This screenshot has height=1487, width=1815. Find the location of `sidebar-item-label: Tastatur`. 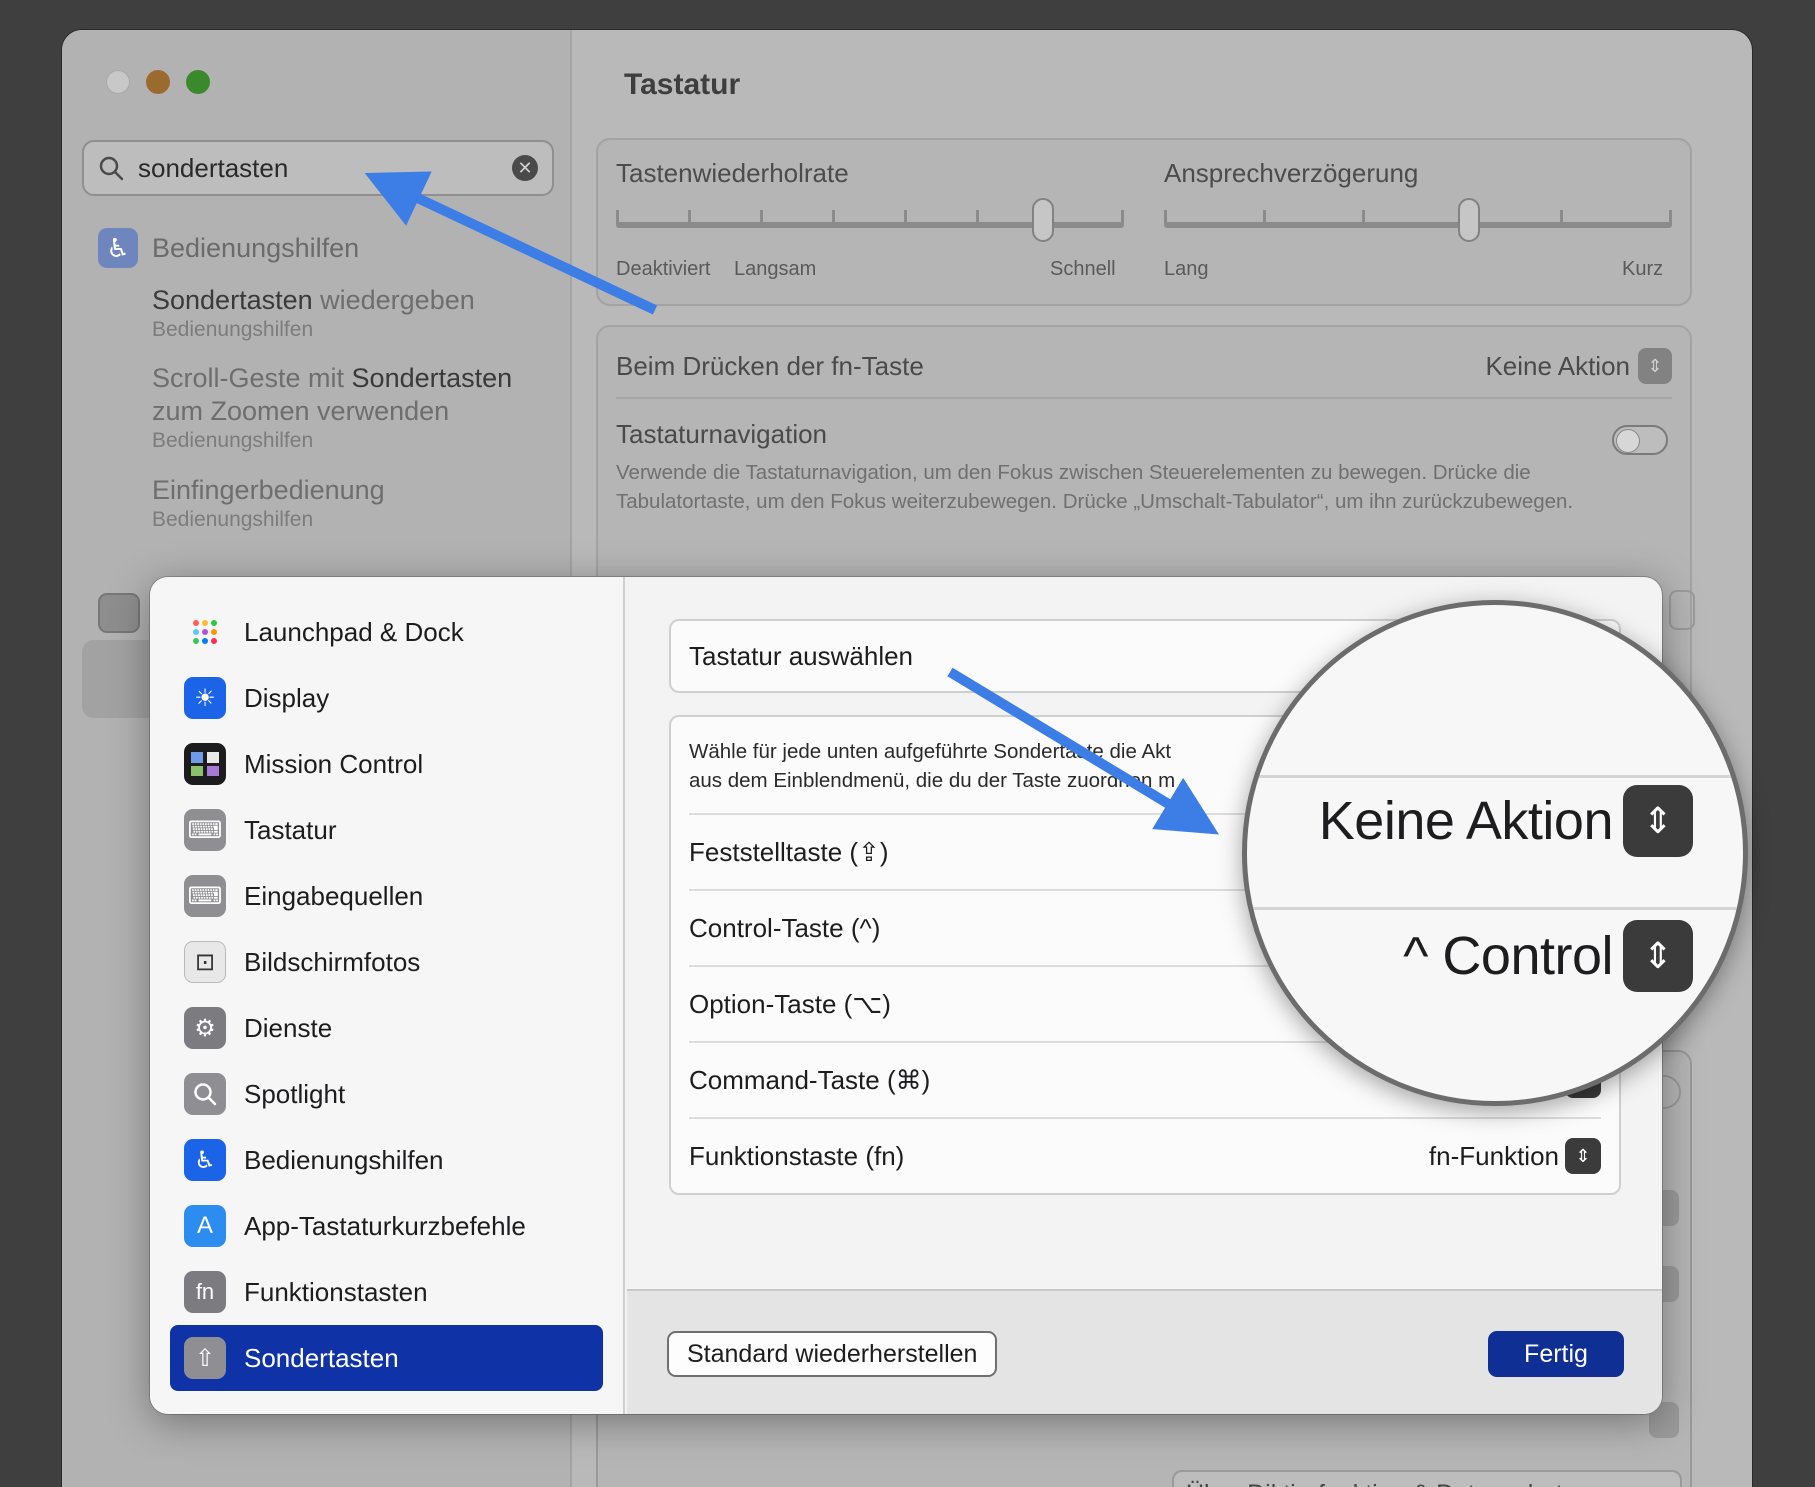

sidebar-item-label: Tastatur is located at coordinates (290, 829).